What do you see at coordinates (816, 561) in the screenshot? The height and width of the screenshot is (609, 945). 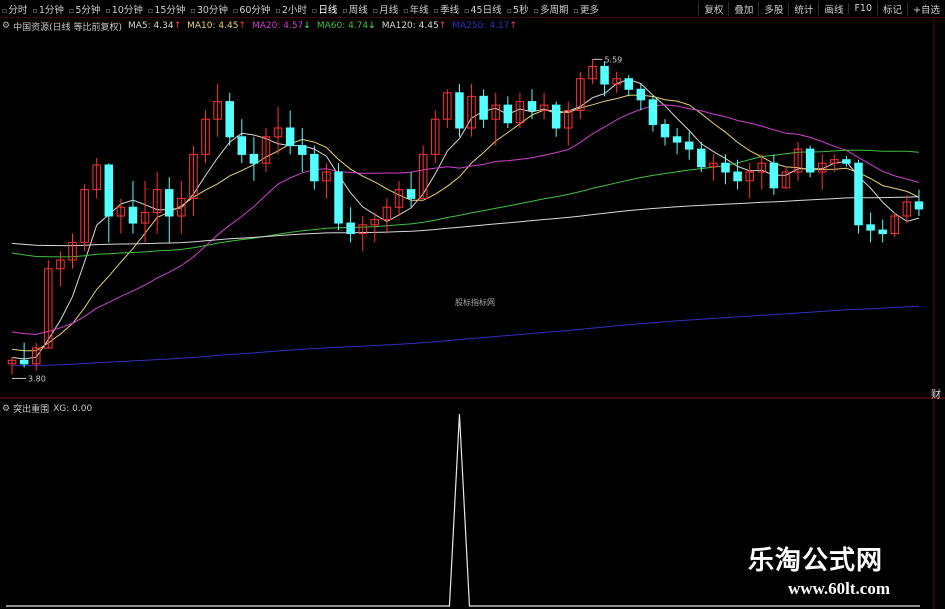 I see `watermark-cn: 乐淘公式网` at bounding box center [816, 561].